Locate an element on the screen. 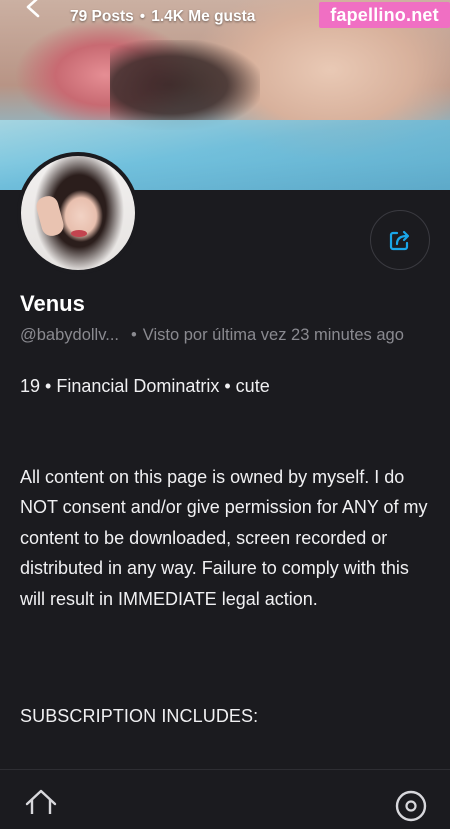 Image resolution: width=450 pixels, height=829 pixels. nav-right-button is located at coordinates (411, 806).